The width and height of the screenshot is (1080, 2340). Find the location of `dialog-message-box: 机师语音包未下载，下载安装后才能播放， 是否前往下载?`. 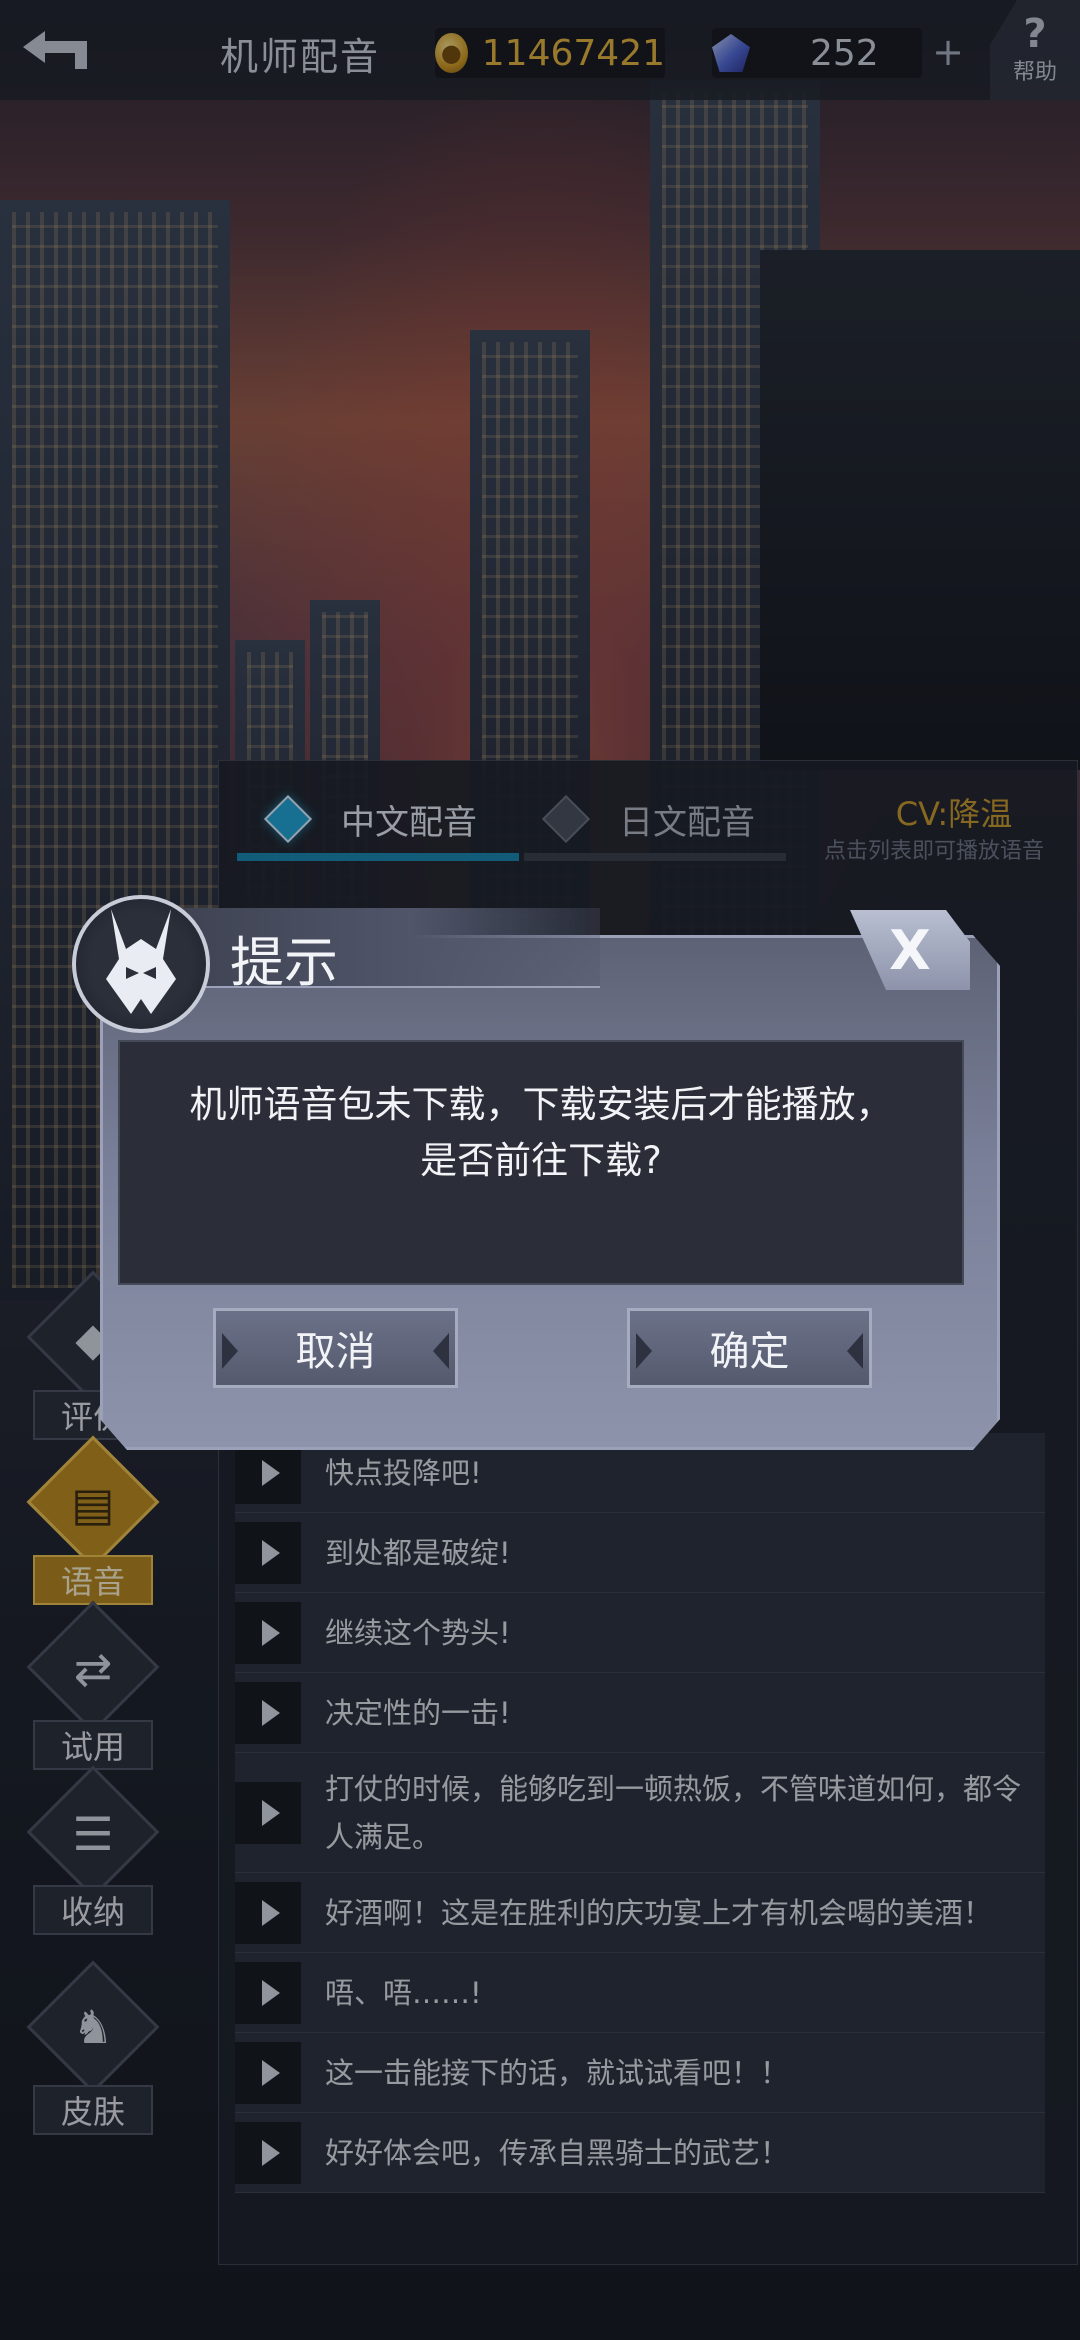

dialog-message-box: 机师语音包未下载，下载安装后才能播放， 是否前往下载? is located at coordinates (541, 1162).